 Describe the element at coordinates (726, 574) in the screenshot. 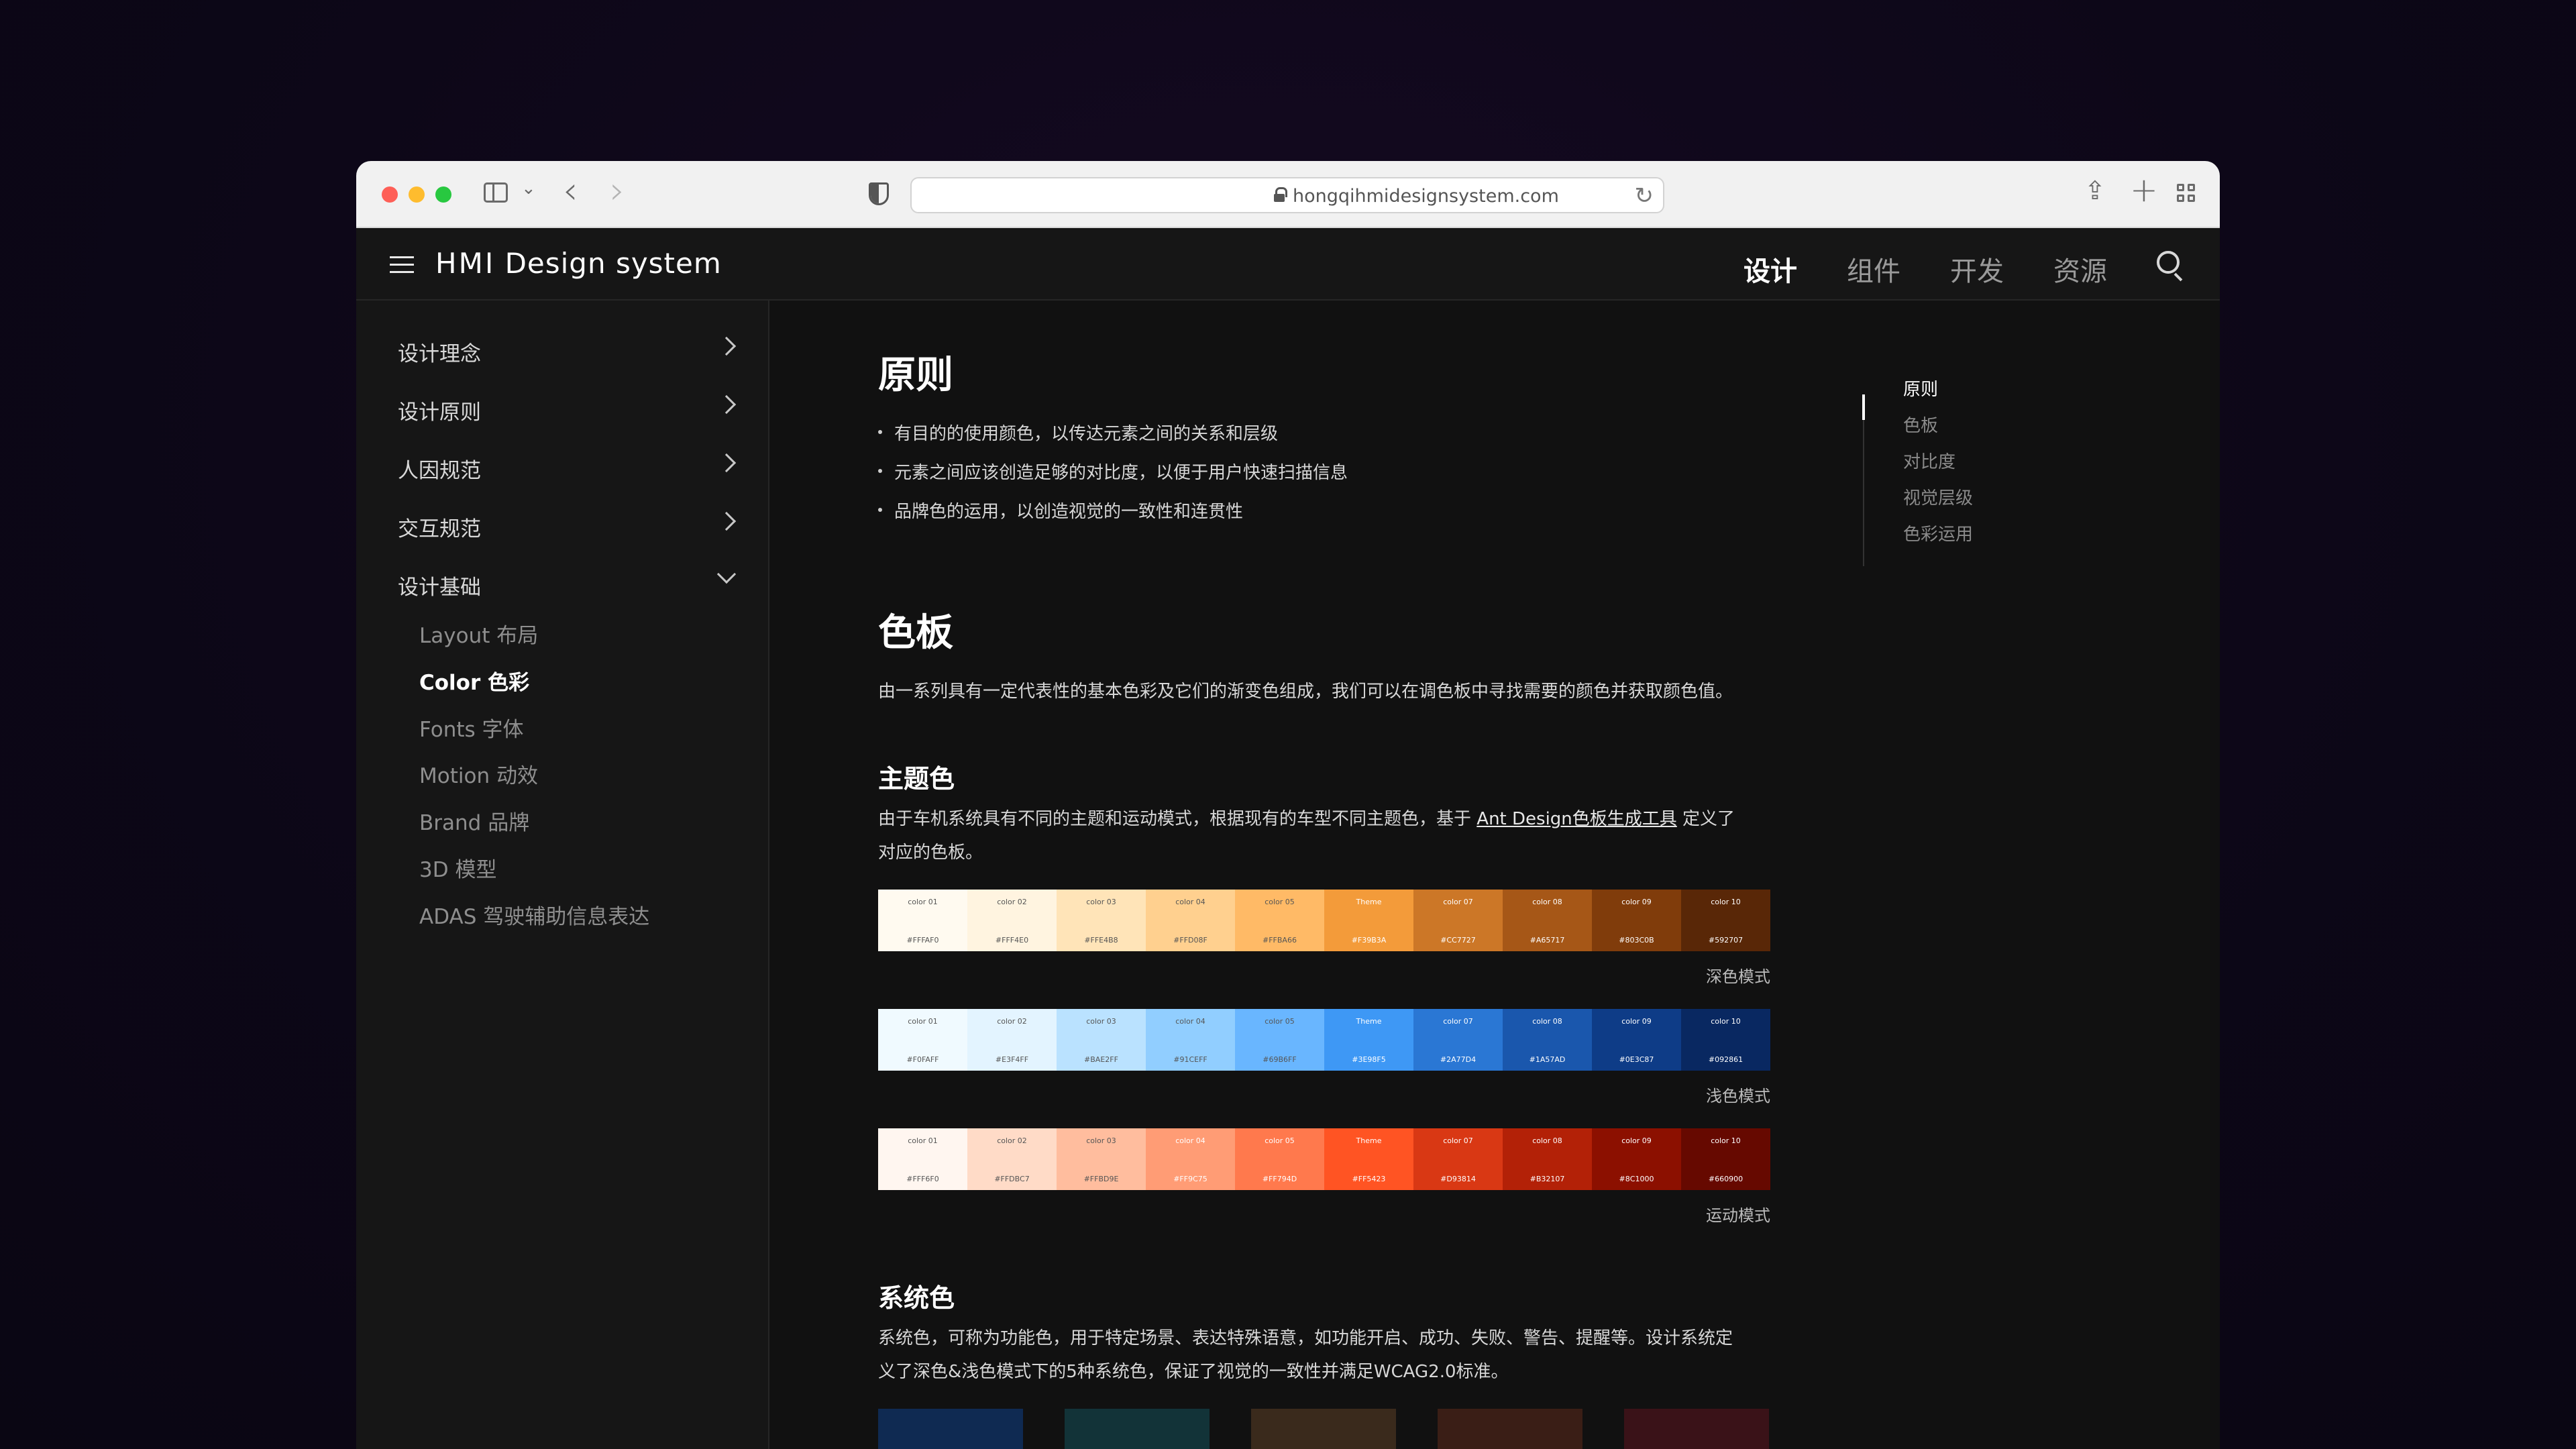

I see `chevron-down-icon` at that location.